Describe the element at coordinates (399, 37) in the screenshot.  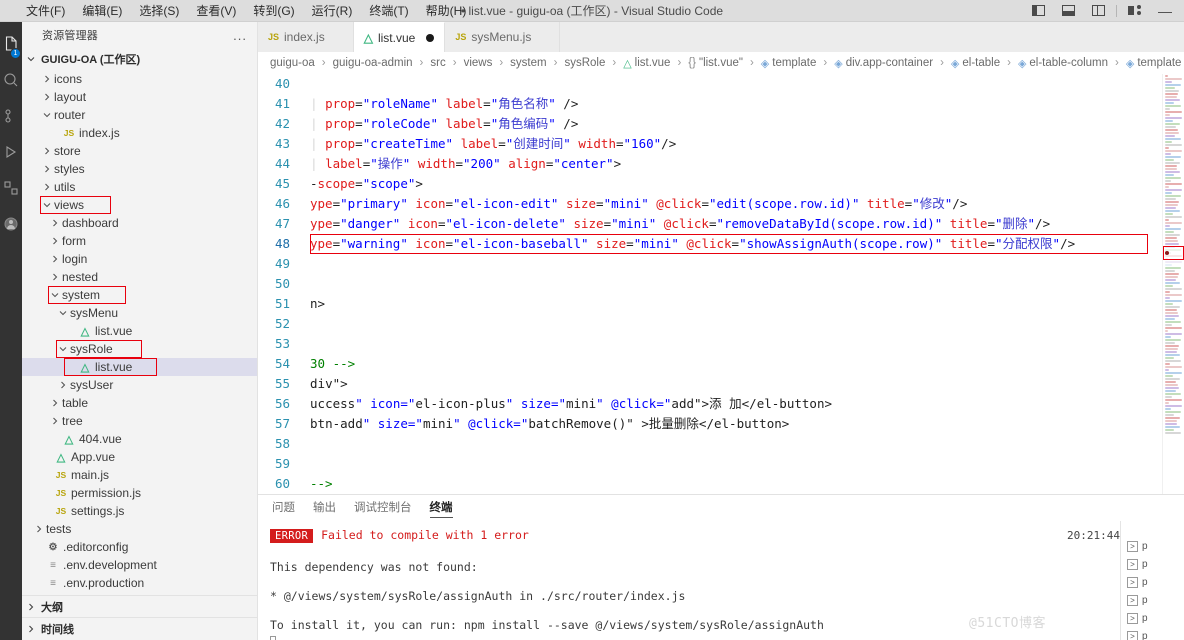
I see `editor-tab-list-vue: △ list.vue` at that location.